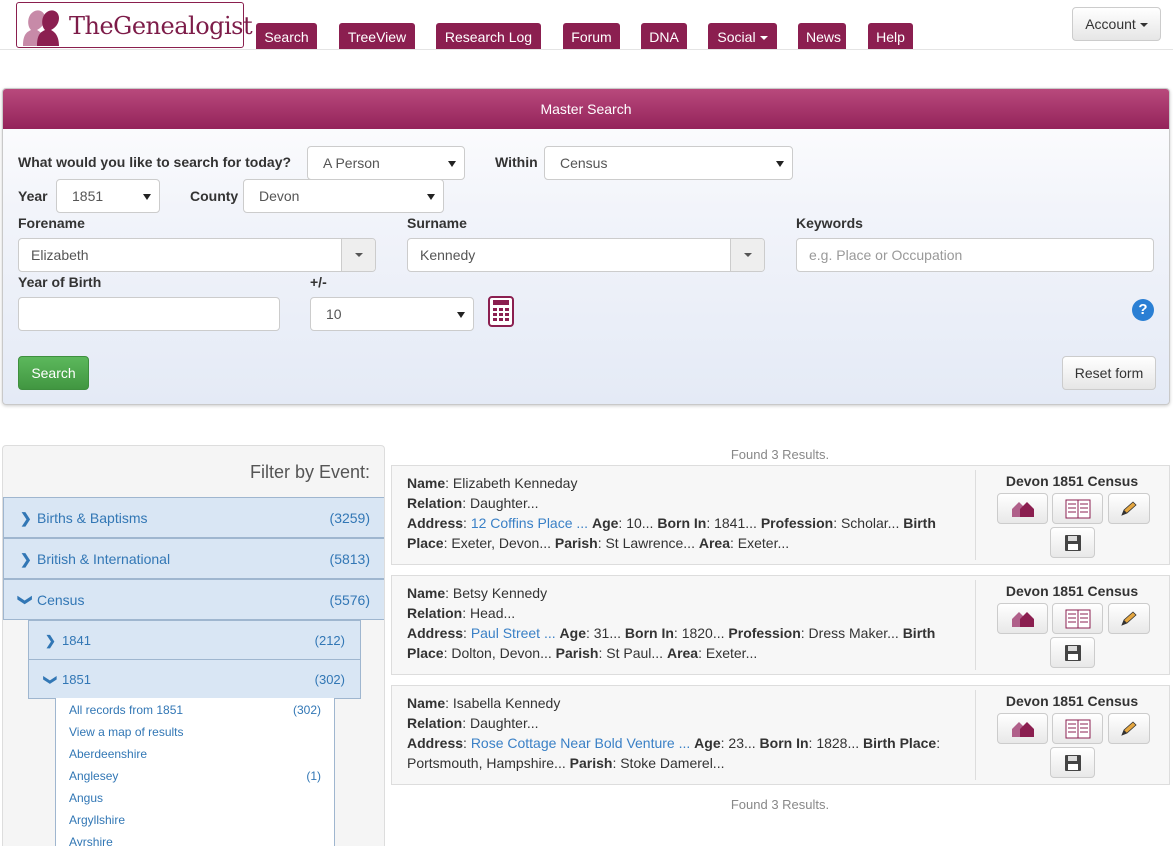 The width and height of the screenshot is (1173, 846). What do you see at coordinates (126, 732) in the screenshot?
I see `filter-link-map: View a map of results` at bounding box center [126, 732].